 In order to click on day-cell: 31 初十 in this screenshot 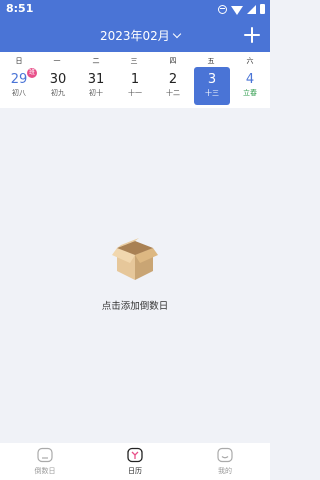, I will do `click(96, 86)`.